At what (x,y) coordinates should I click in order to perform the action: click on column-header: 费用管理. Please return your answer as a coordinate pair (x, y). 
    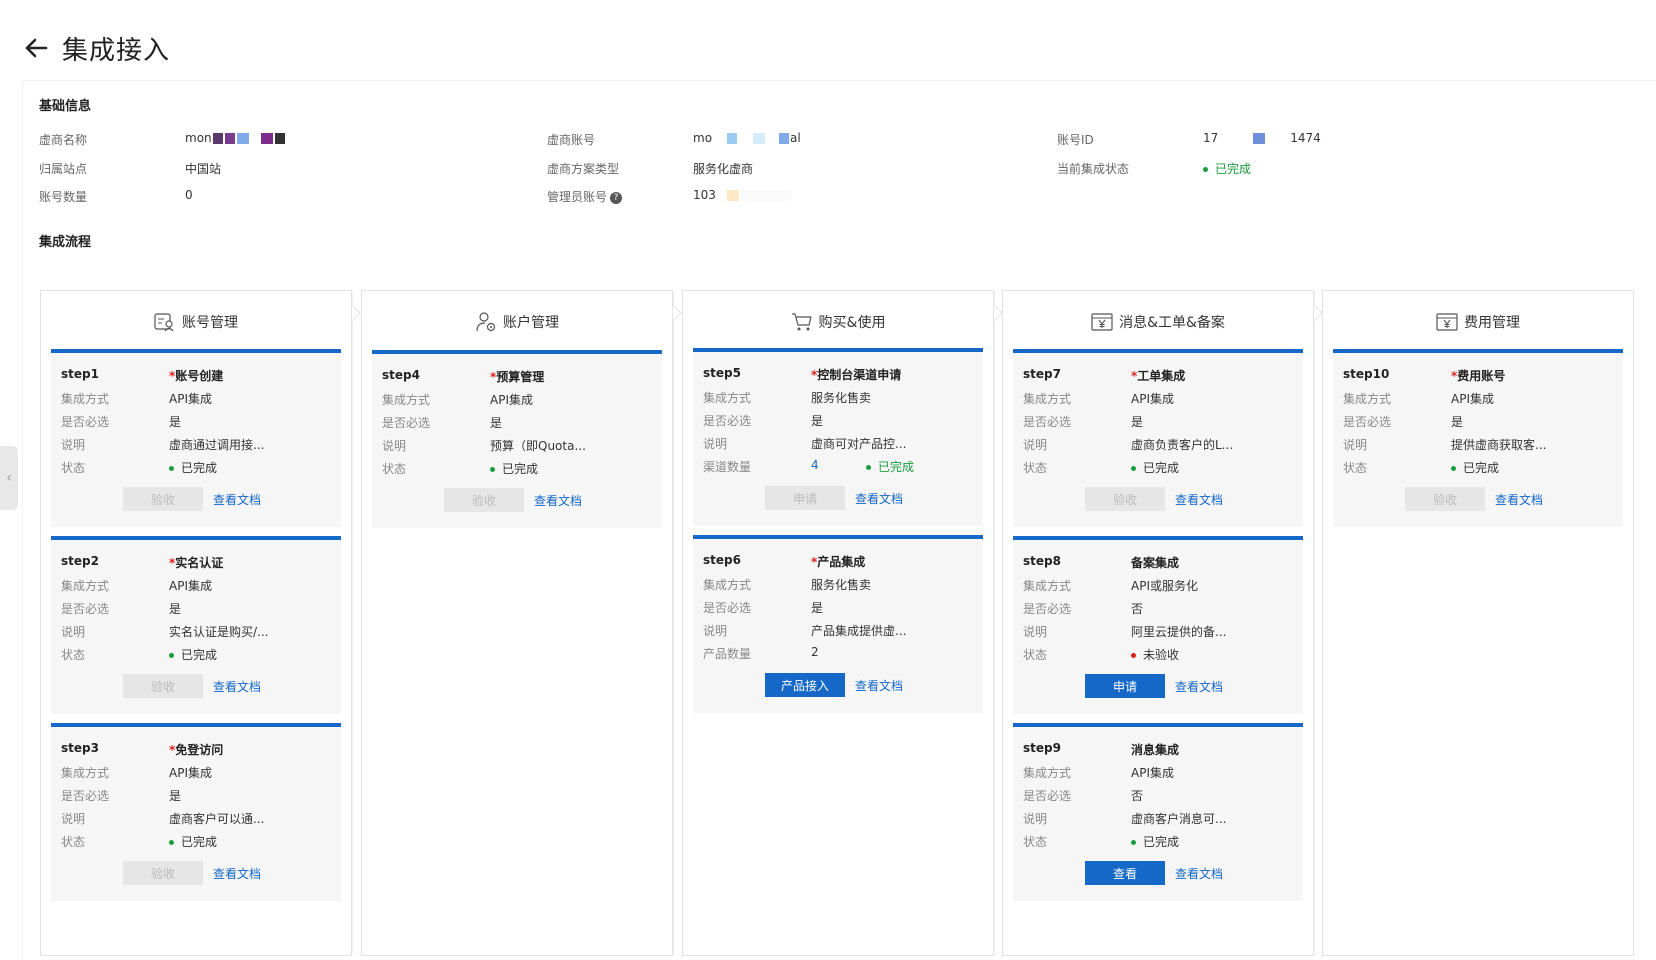
    Looking at the image, I should click on (1478, 322).